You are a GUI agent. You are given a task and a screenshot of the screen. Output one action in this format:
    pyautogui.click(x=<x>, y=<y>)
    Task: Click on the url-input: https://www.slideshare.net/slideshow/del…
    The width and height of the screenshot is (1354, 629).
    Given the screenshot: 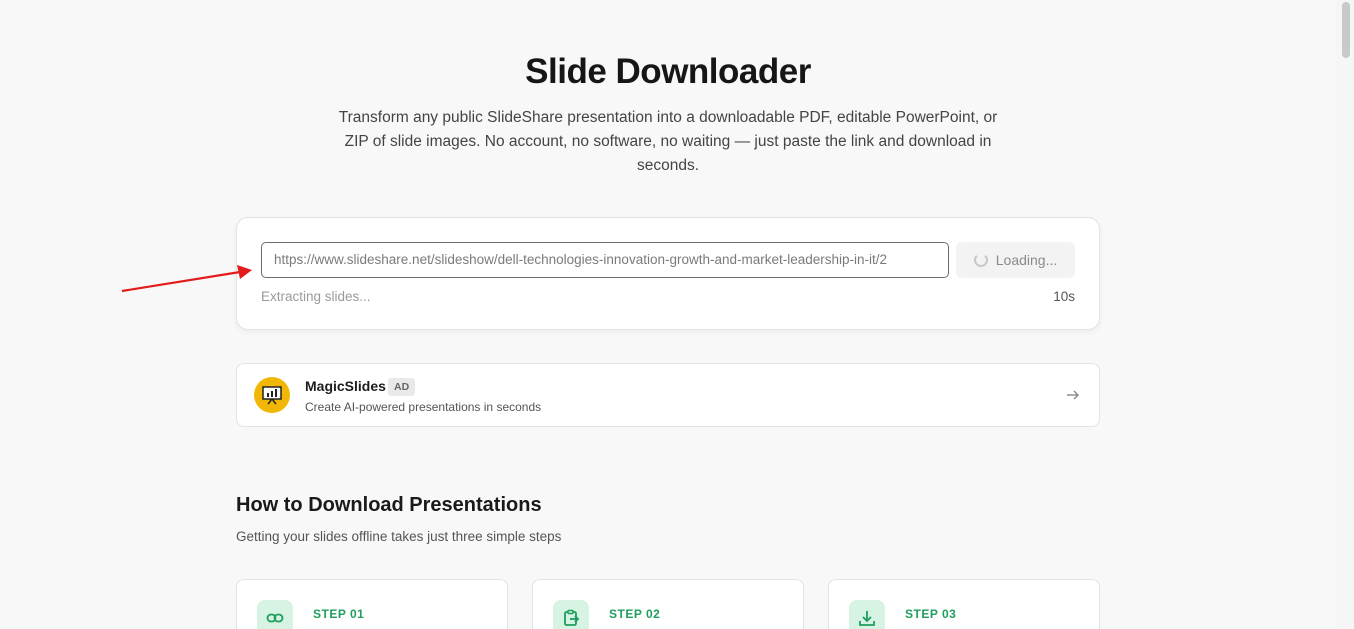 What is the action you would take?
    pyautogui.click(x=605, y=260)
    